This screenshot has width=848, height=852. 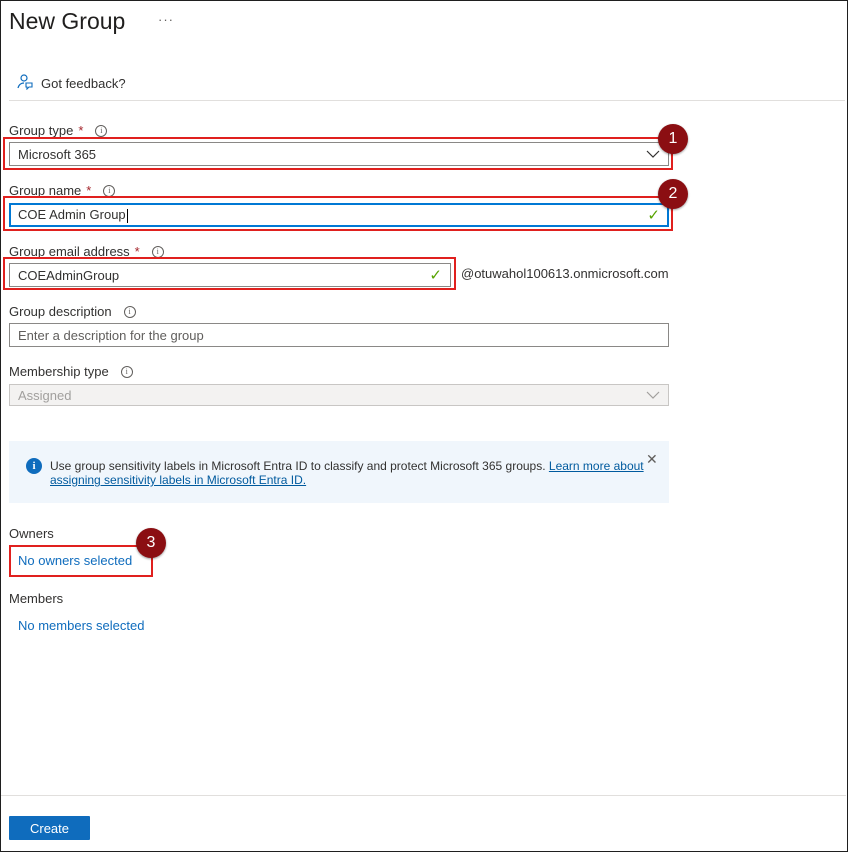 I want to click on membership-type-dropdown: Assigned, so click(x=339, y=395).